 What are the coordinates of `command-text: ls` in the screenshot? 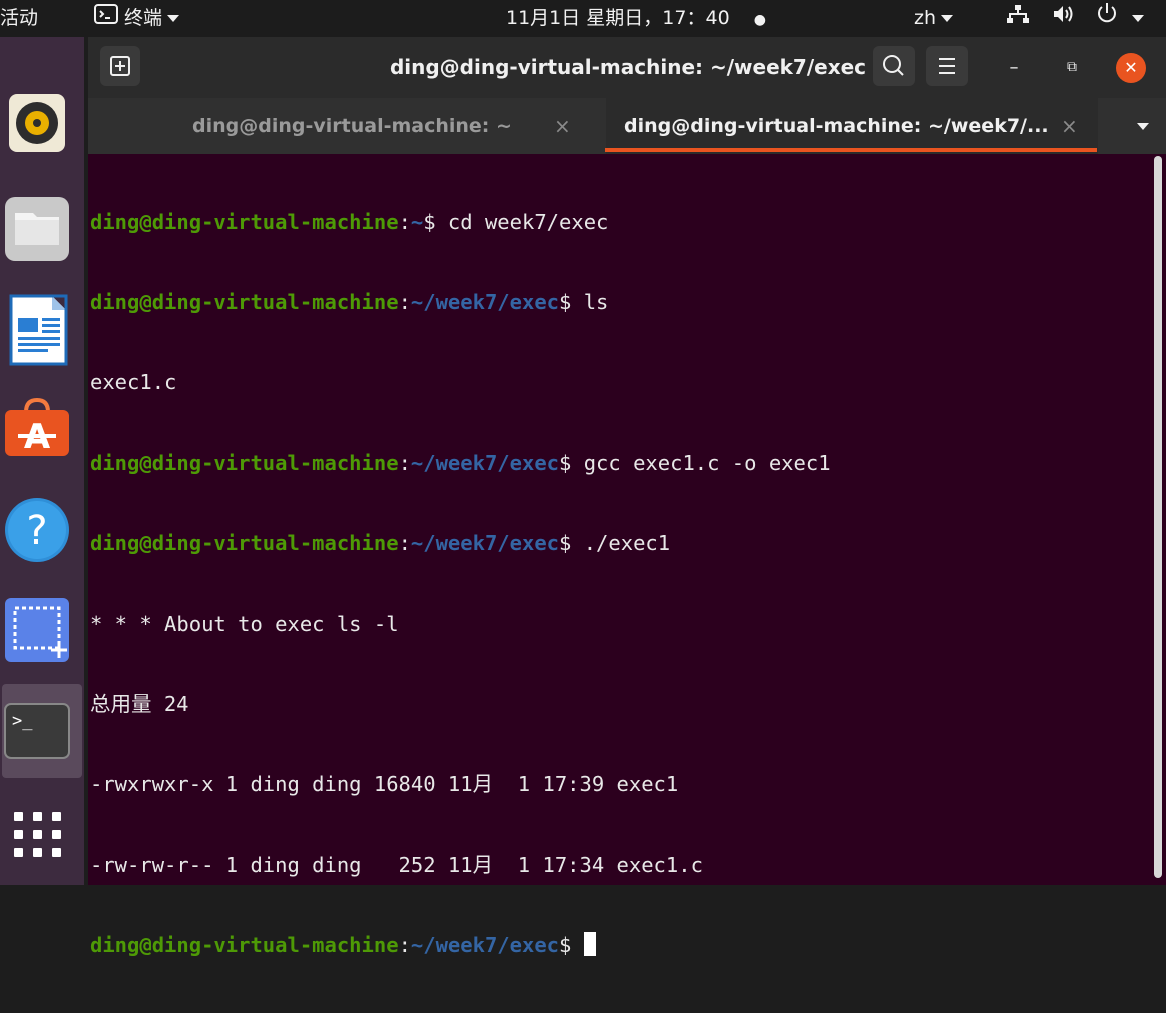 It's located at (590, 301).